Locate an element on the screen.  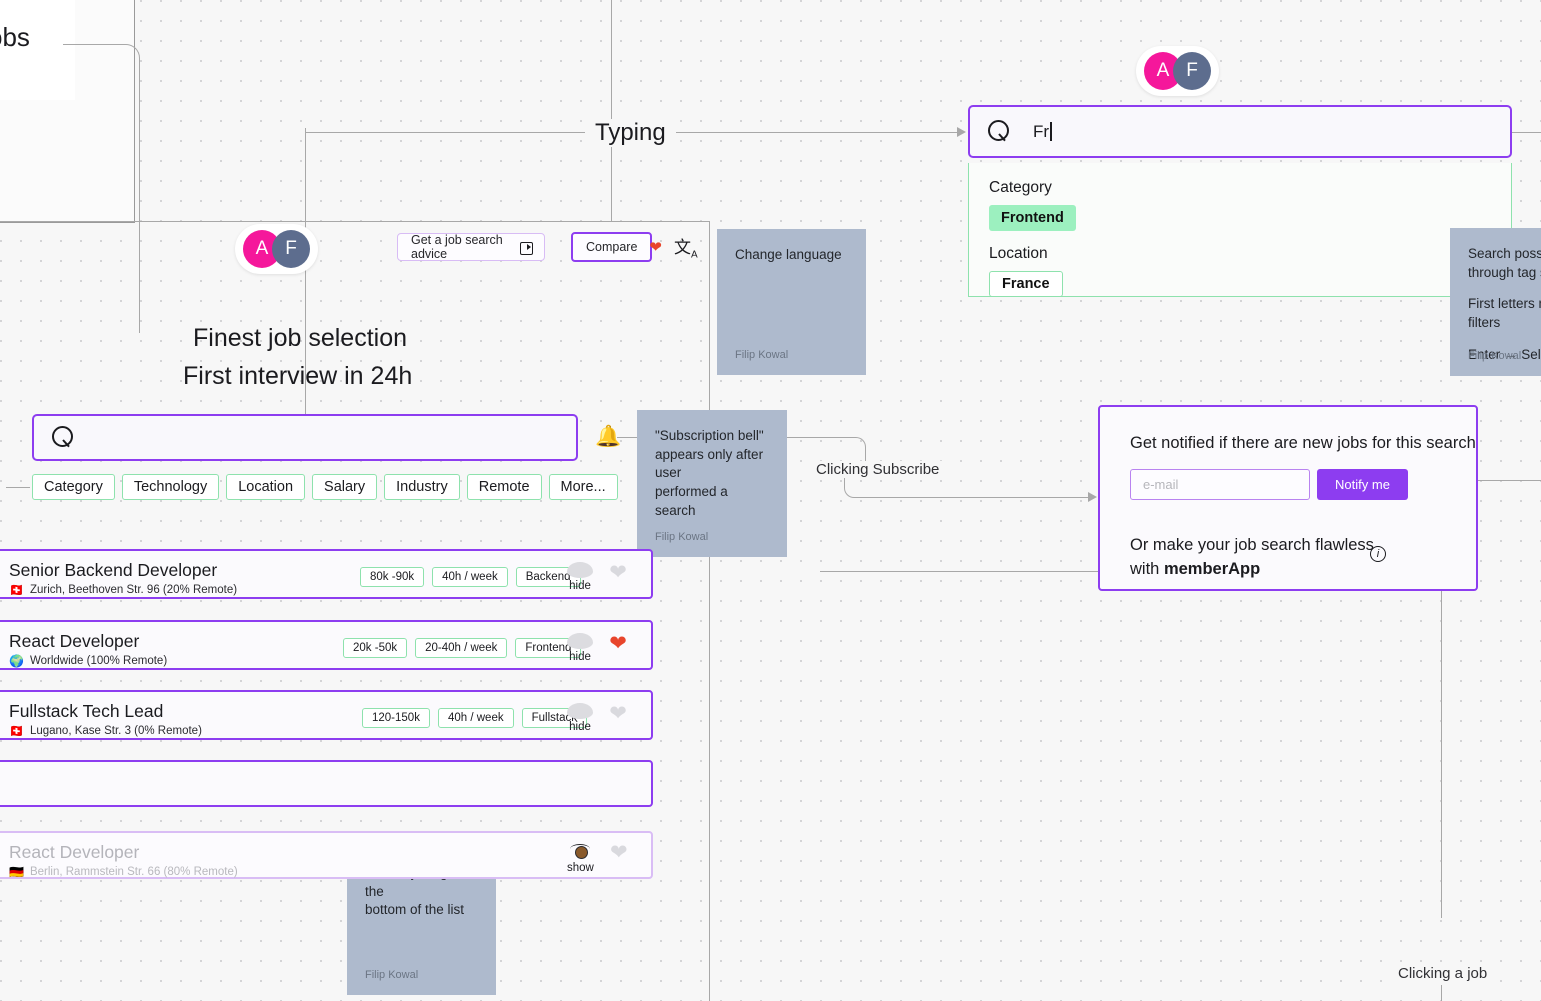
job-location-text: Lugano, Kase Str. 3 (0% Remote) is located at coordinates (115, 731).